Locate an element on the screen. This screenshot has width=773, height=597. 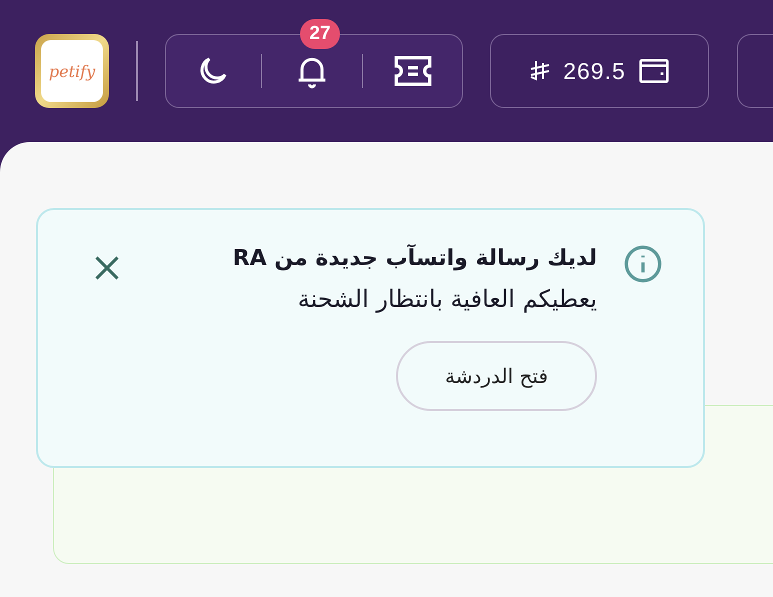
ticket-icon is located at coordinates (413, 71).